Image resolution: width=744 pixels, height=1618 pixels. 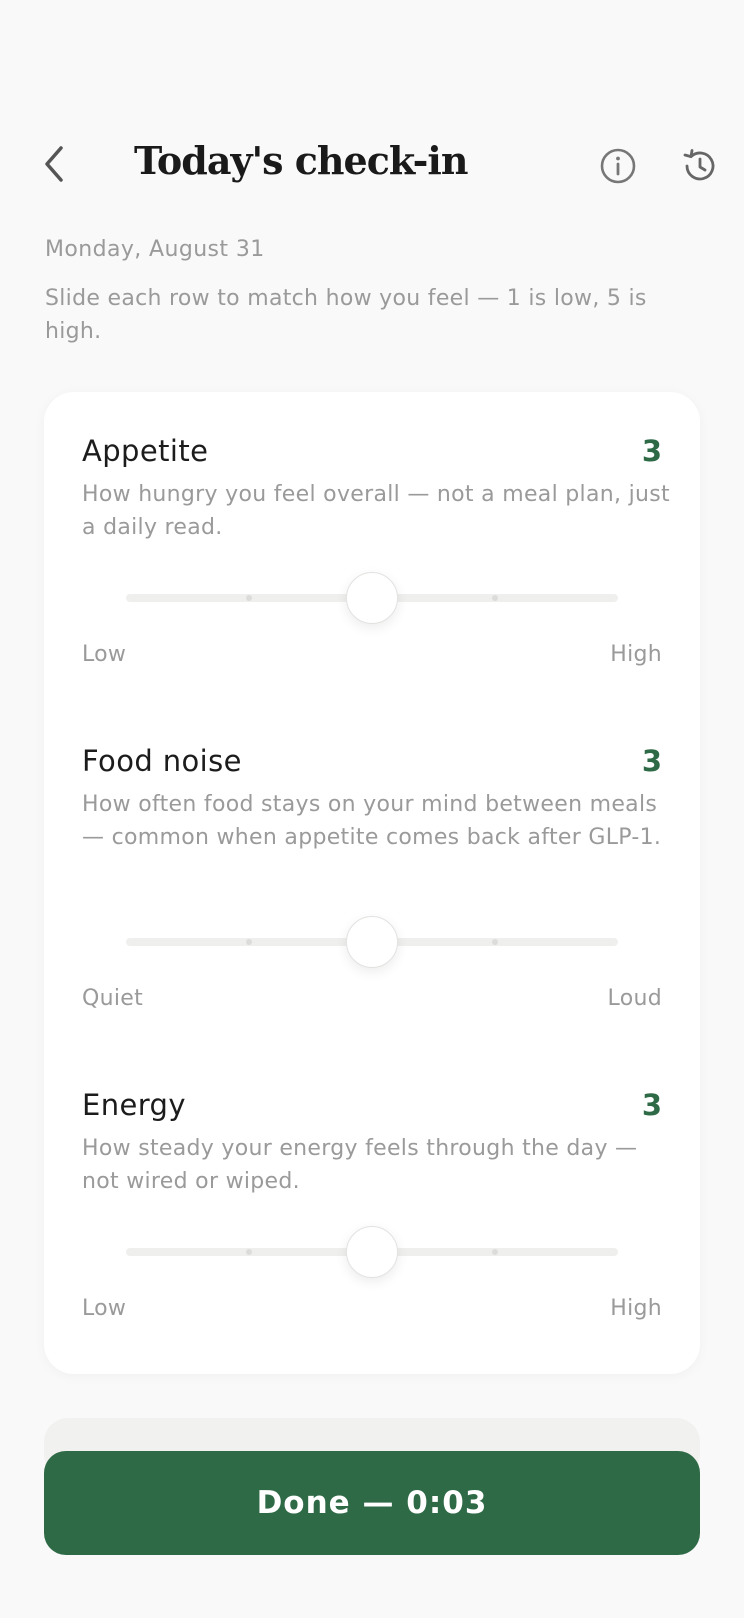 I want to click on metric-name: Energy, so click(x=134, y=1105).